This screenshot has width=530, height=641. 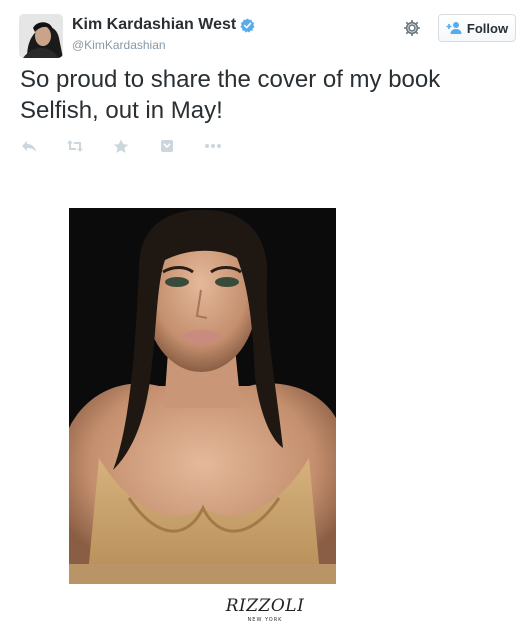 I want to click on follow-label: Follow, so click(x=487, y=28).